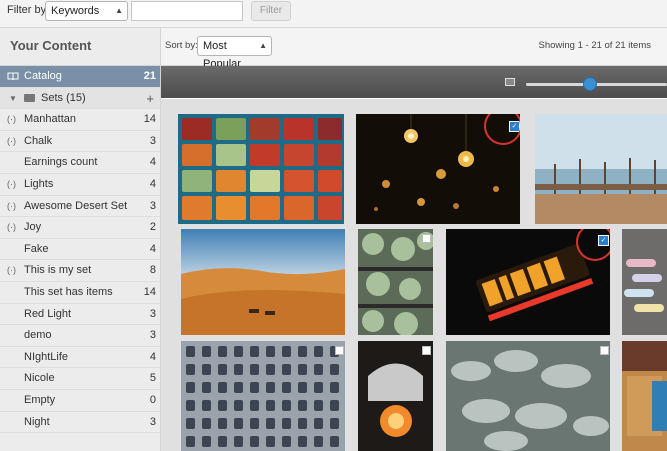 This screenshot has height=451, width=667. What do you see at coordinates (150, 99) in the screenshot?
I see `add-set-icon: +` at bounding box center [150, 99].